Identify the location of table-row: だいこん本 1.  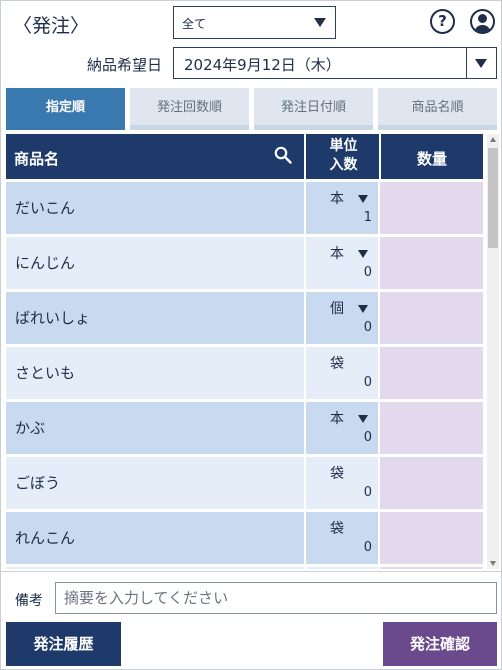
(244, 208).